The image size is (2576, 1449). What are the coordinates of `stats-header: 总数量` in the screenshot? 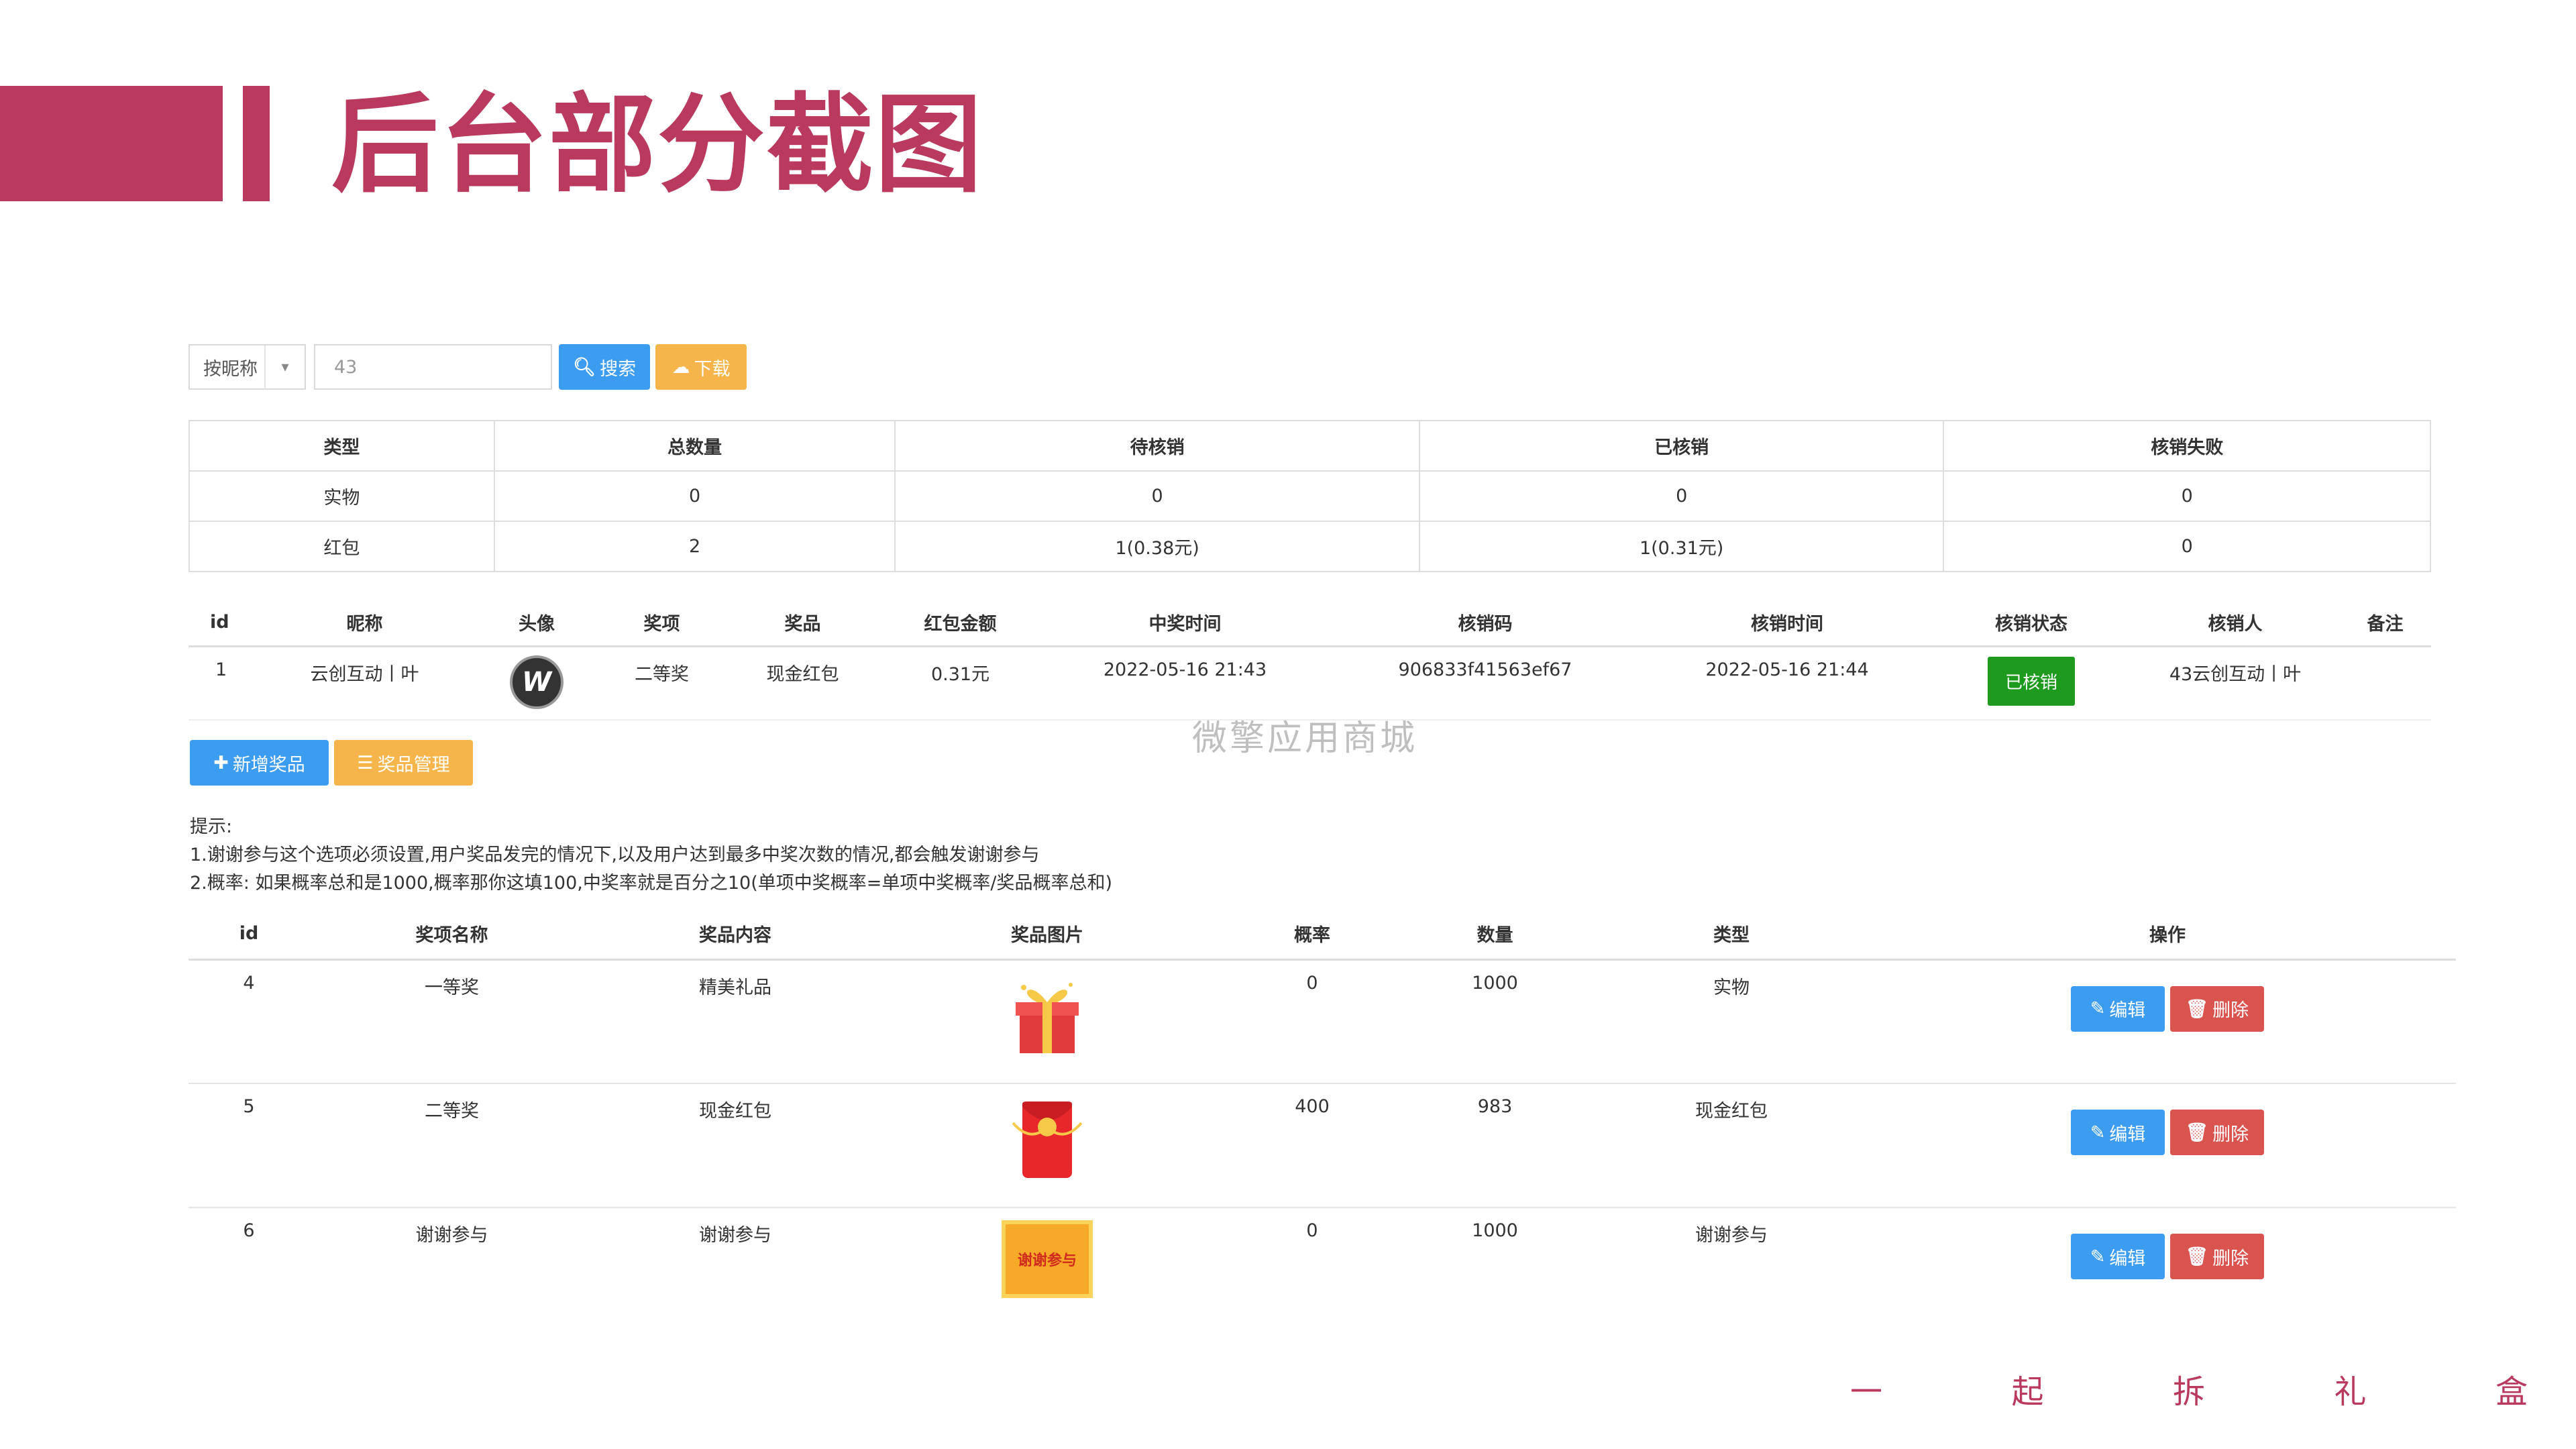 It's located at (694, 446).